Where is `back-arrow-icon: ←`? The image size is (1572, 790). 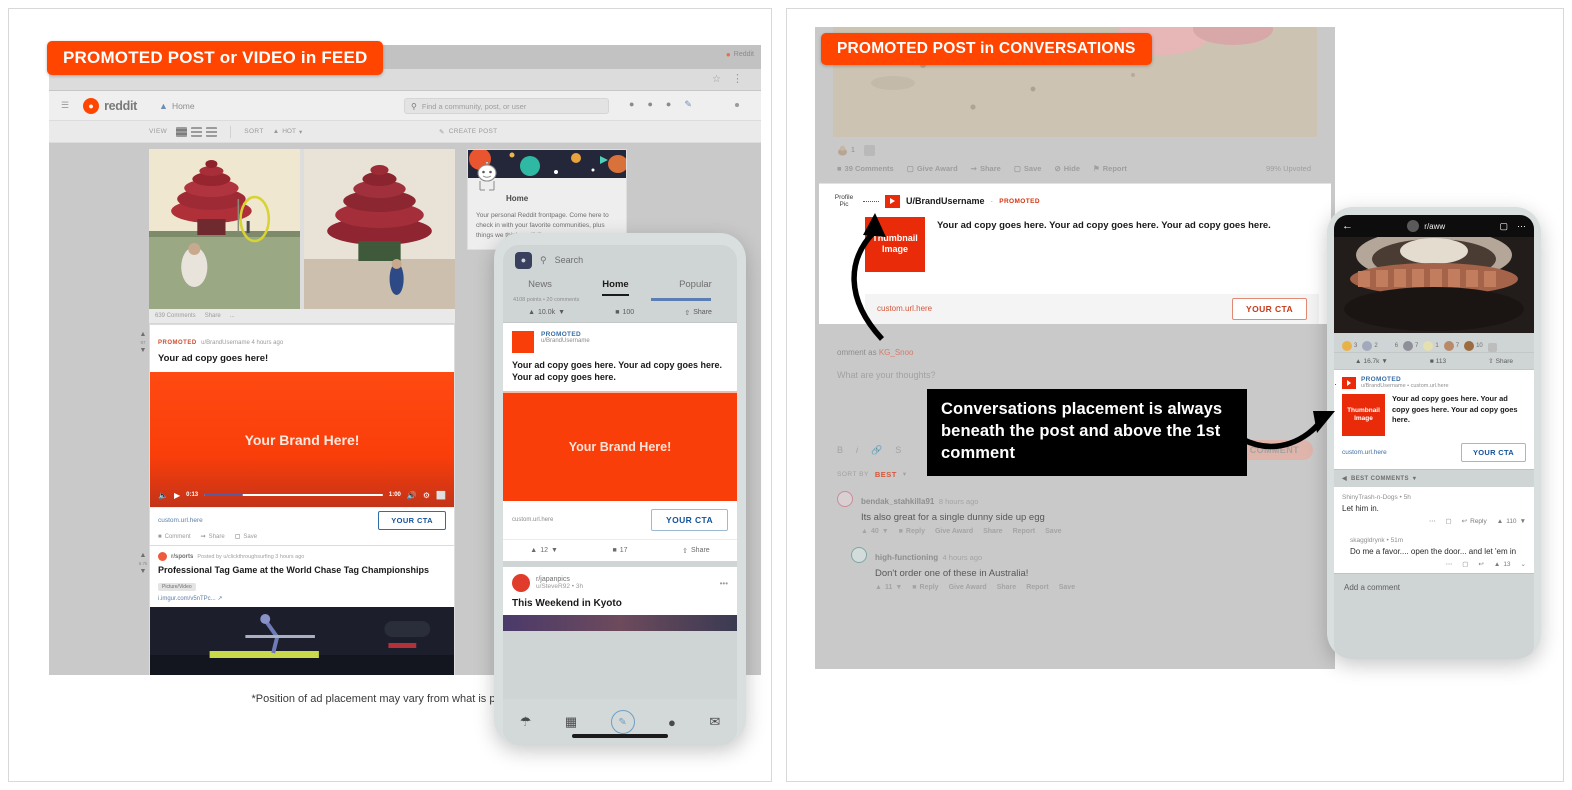
back-arrow-icon: ← is located at coordinates (1347, 226).